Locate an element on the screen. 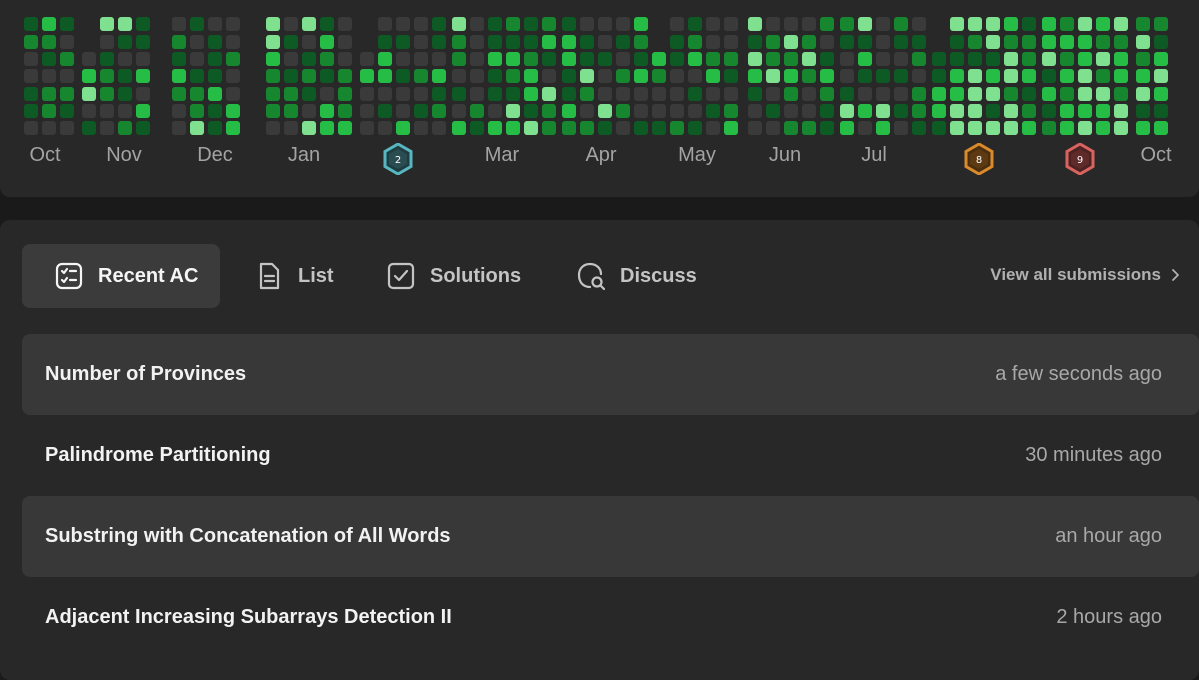 The height and width of the screenshot is (680, 1199). submission-title: Palindrome Partitioning is located at coordinates (158, 455).